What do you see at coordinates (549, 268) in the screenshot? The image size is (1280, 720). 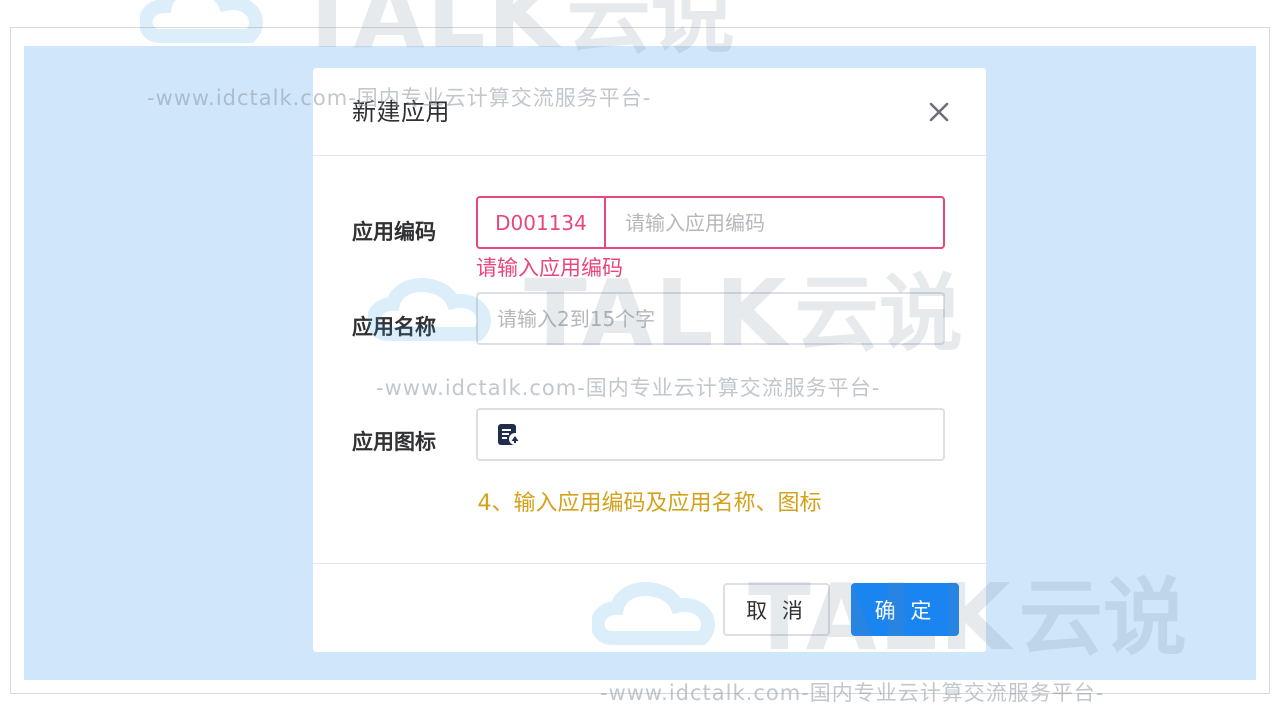 I see `app-code-error: 请输入应用编码` at bounding box center [549, 268].